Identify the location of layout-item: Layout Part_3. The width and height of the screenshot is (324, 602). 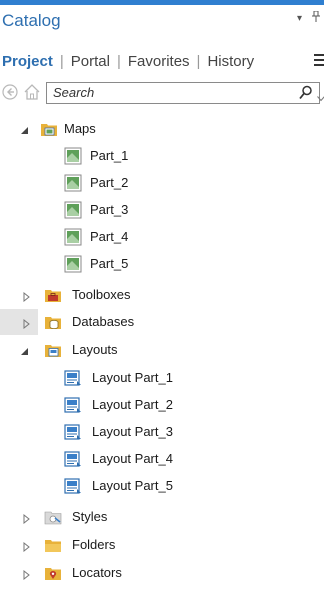
(162, 432).